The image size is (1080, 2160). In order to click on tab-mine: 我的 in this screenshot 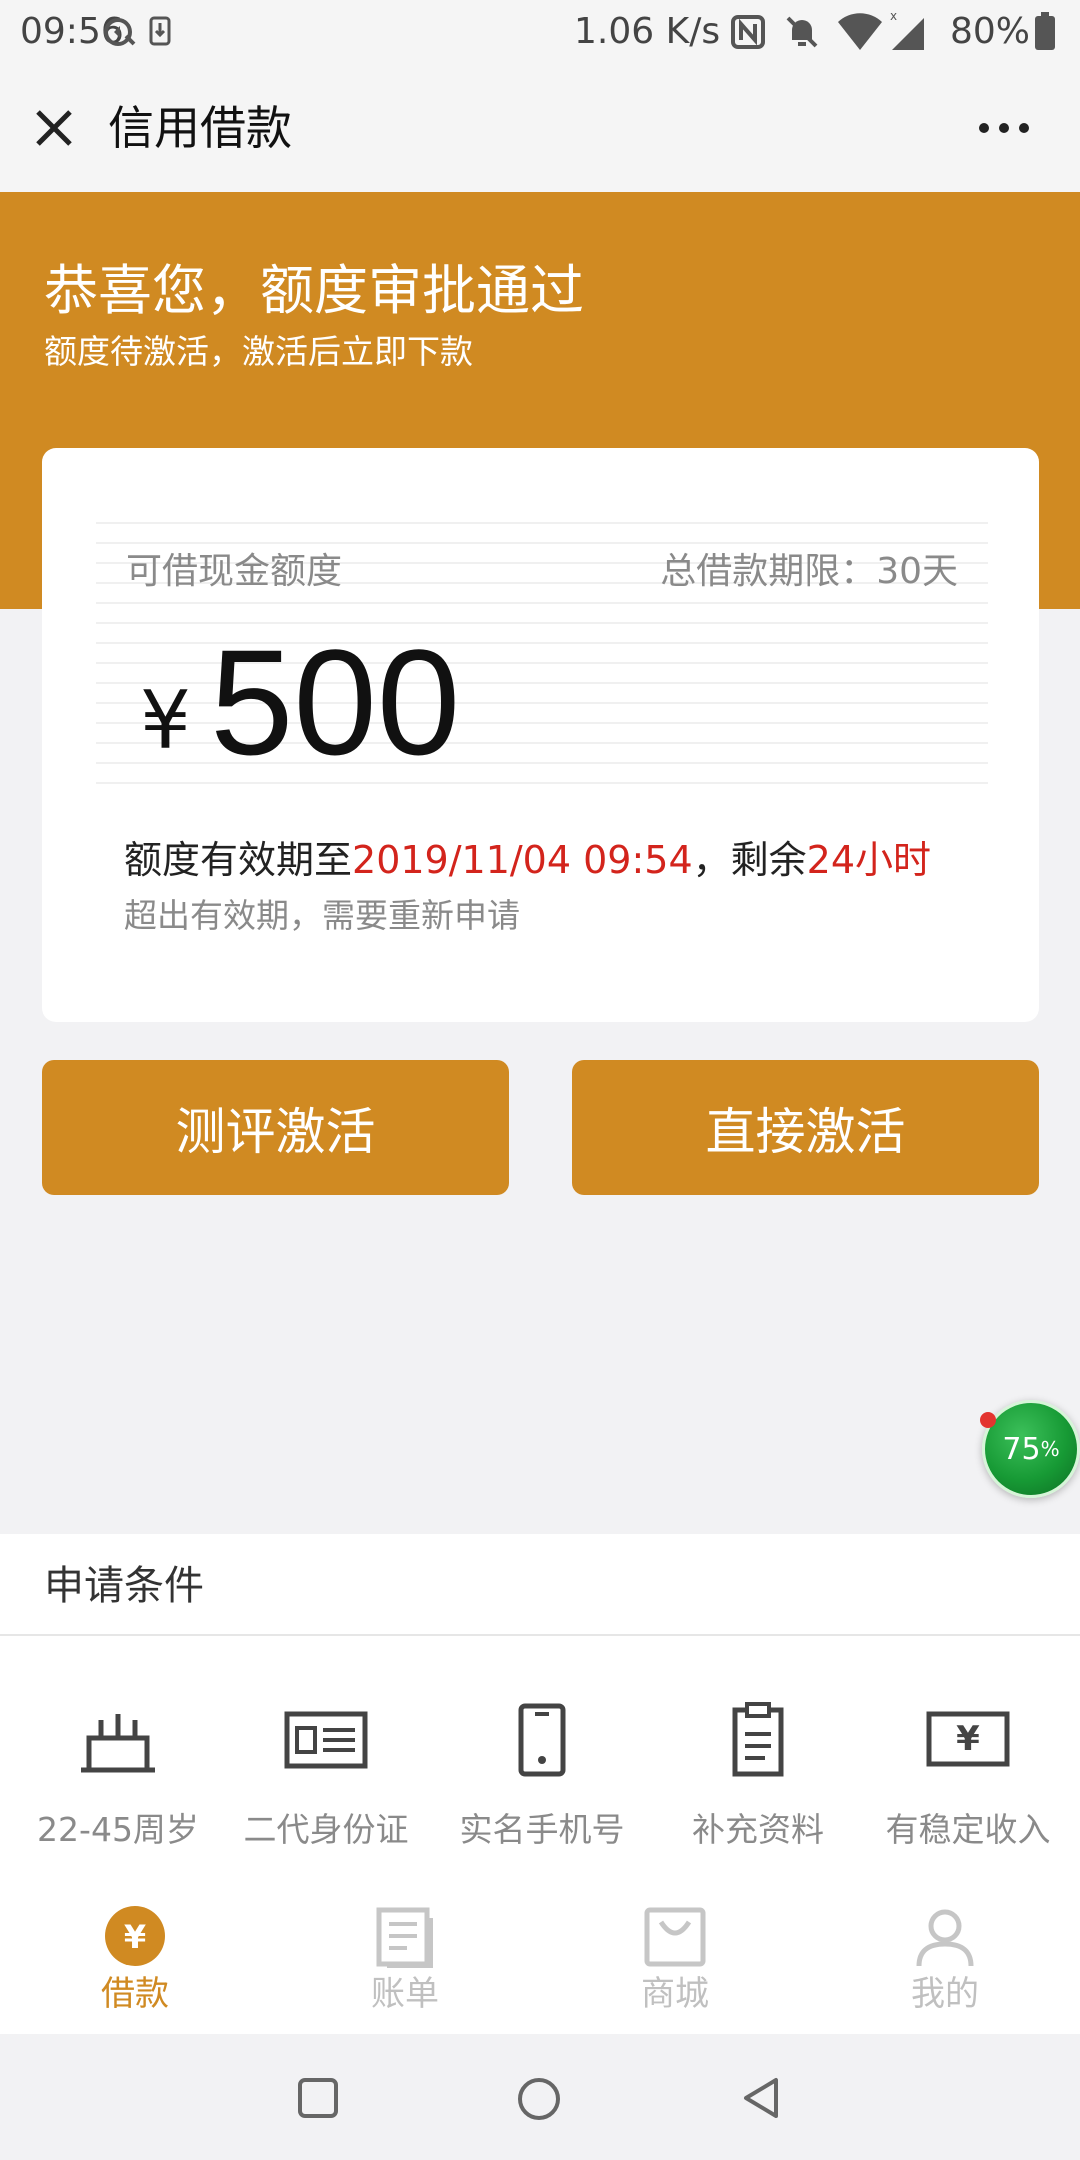, I will do `click(945, 1964)`.